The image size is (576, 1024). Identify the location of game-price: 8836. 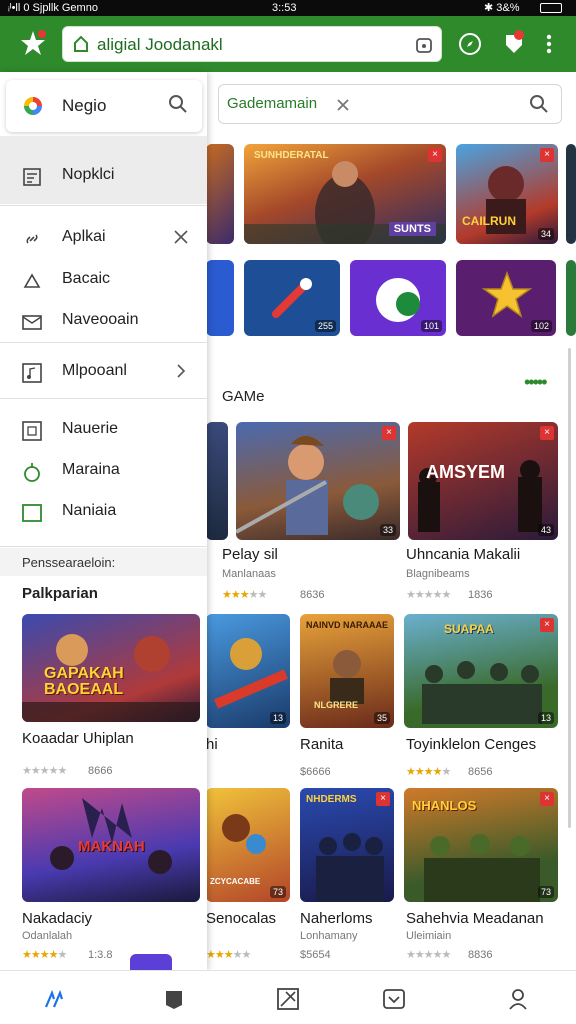
(480, 955).